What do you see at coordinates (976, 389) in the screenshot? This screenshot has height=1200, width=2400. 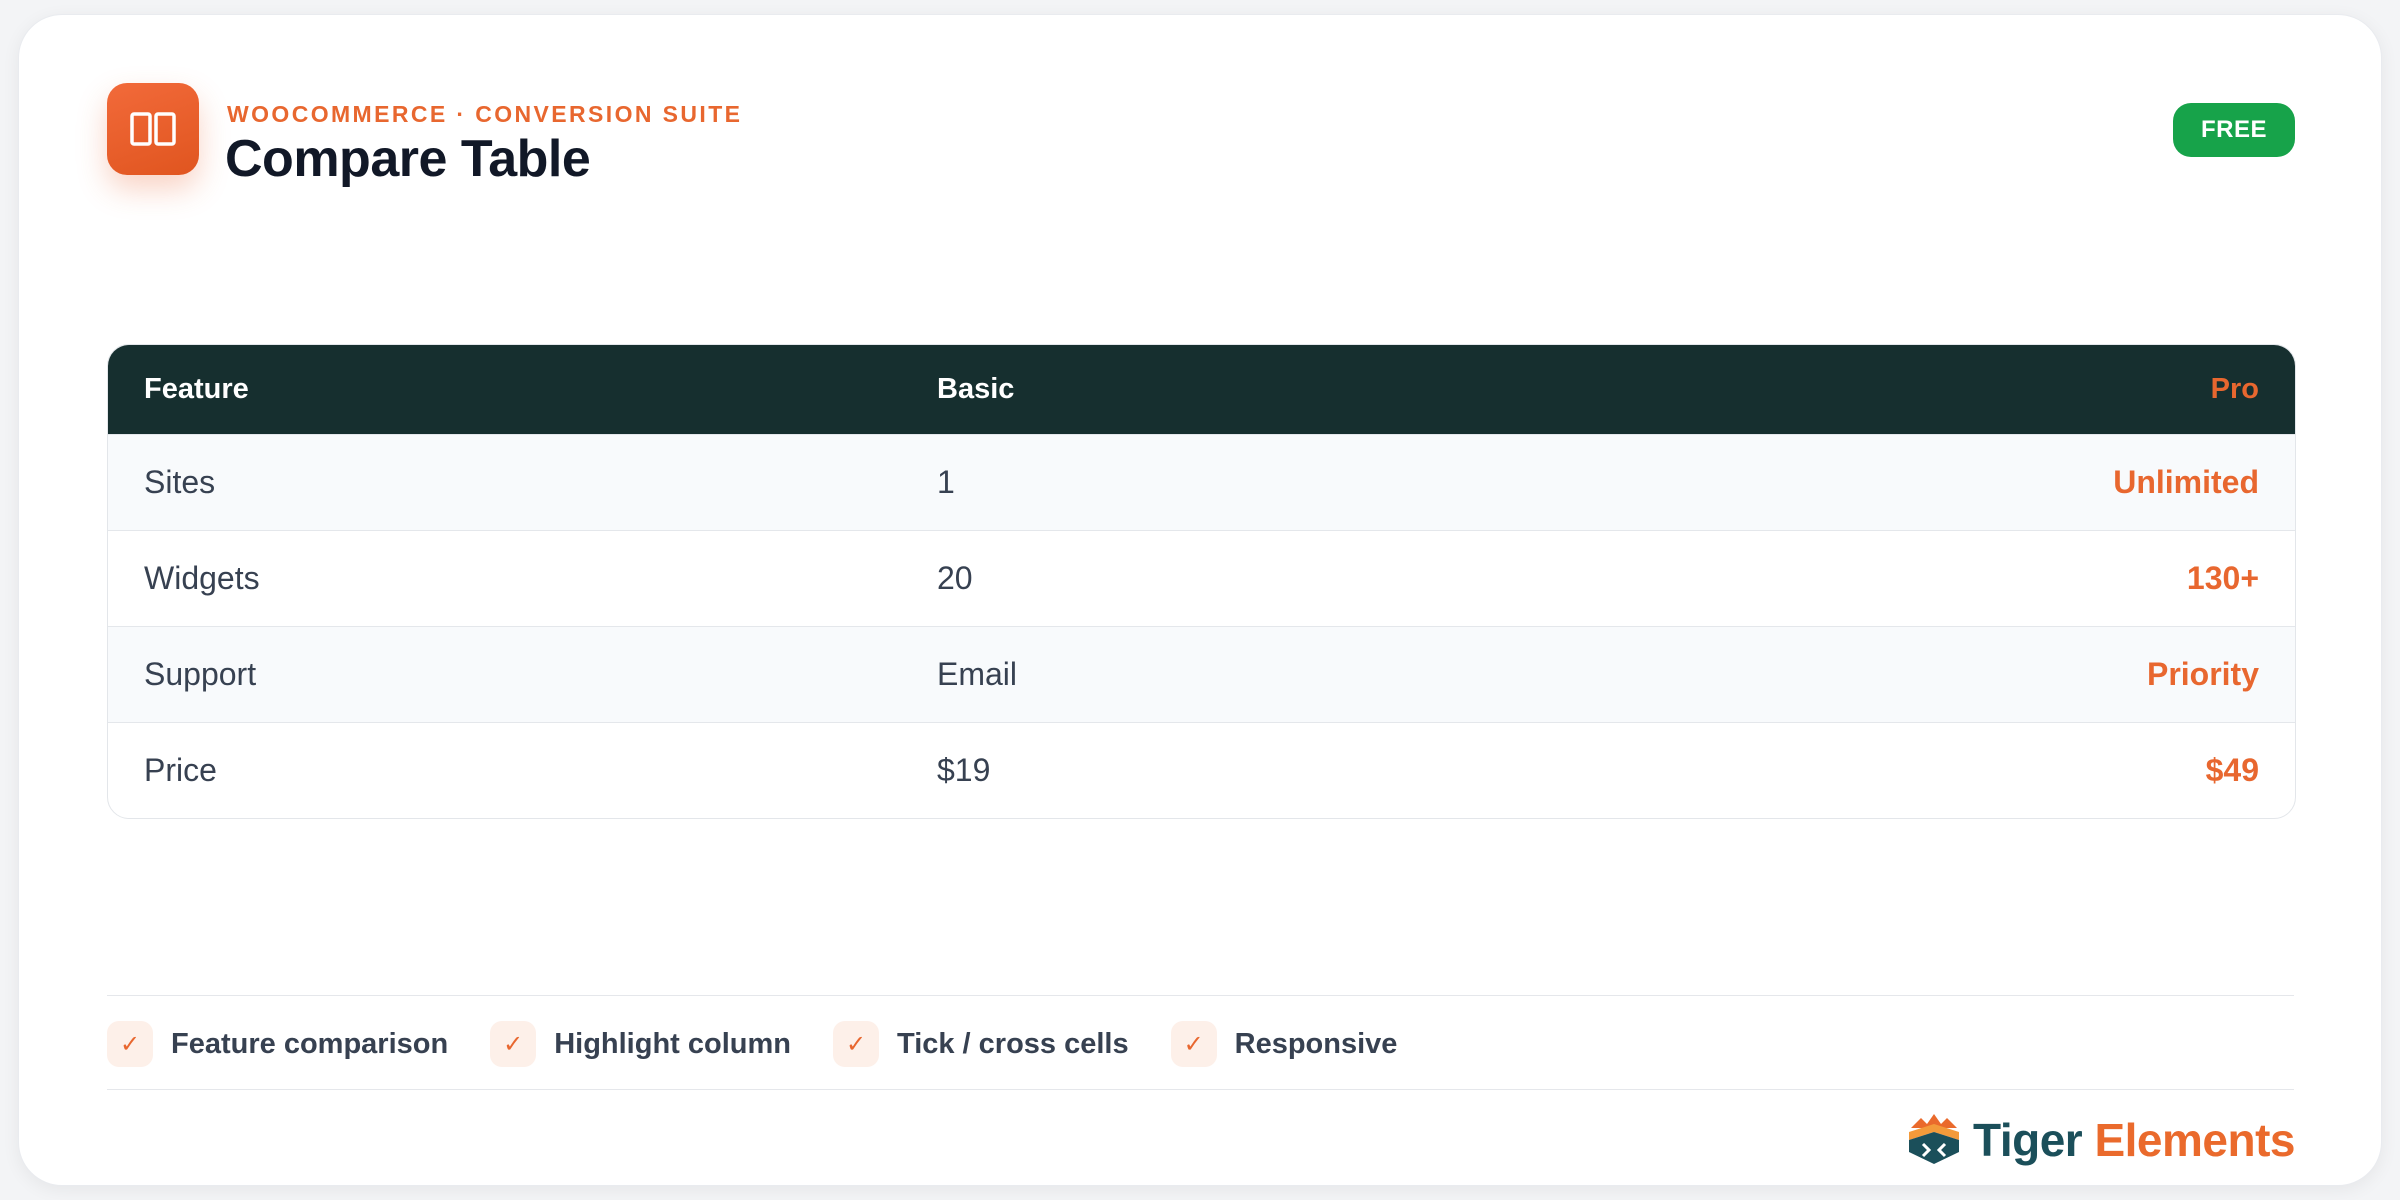 I see `column-header-basic: Basic` at bounding box center [976, 389].